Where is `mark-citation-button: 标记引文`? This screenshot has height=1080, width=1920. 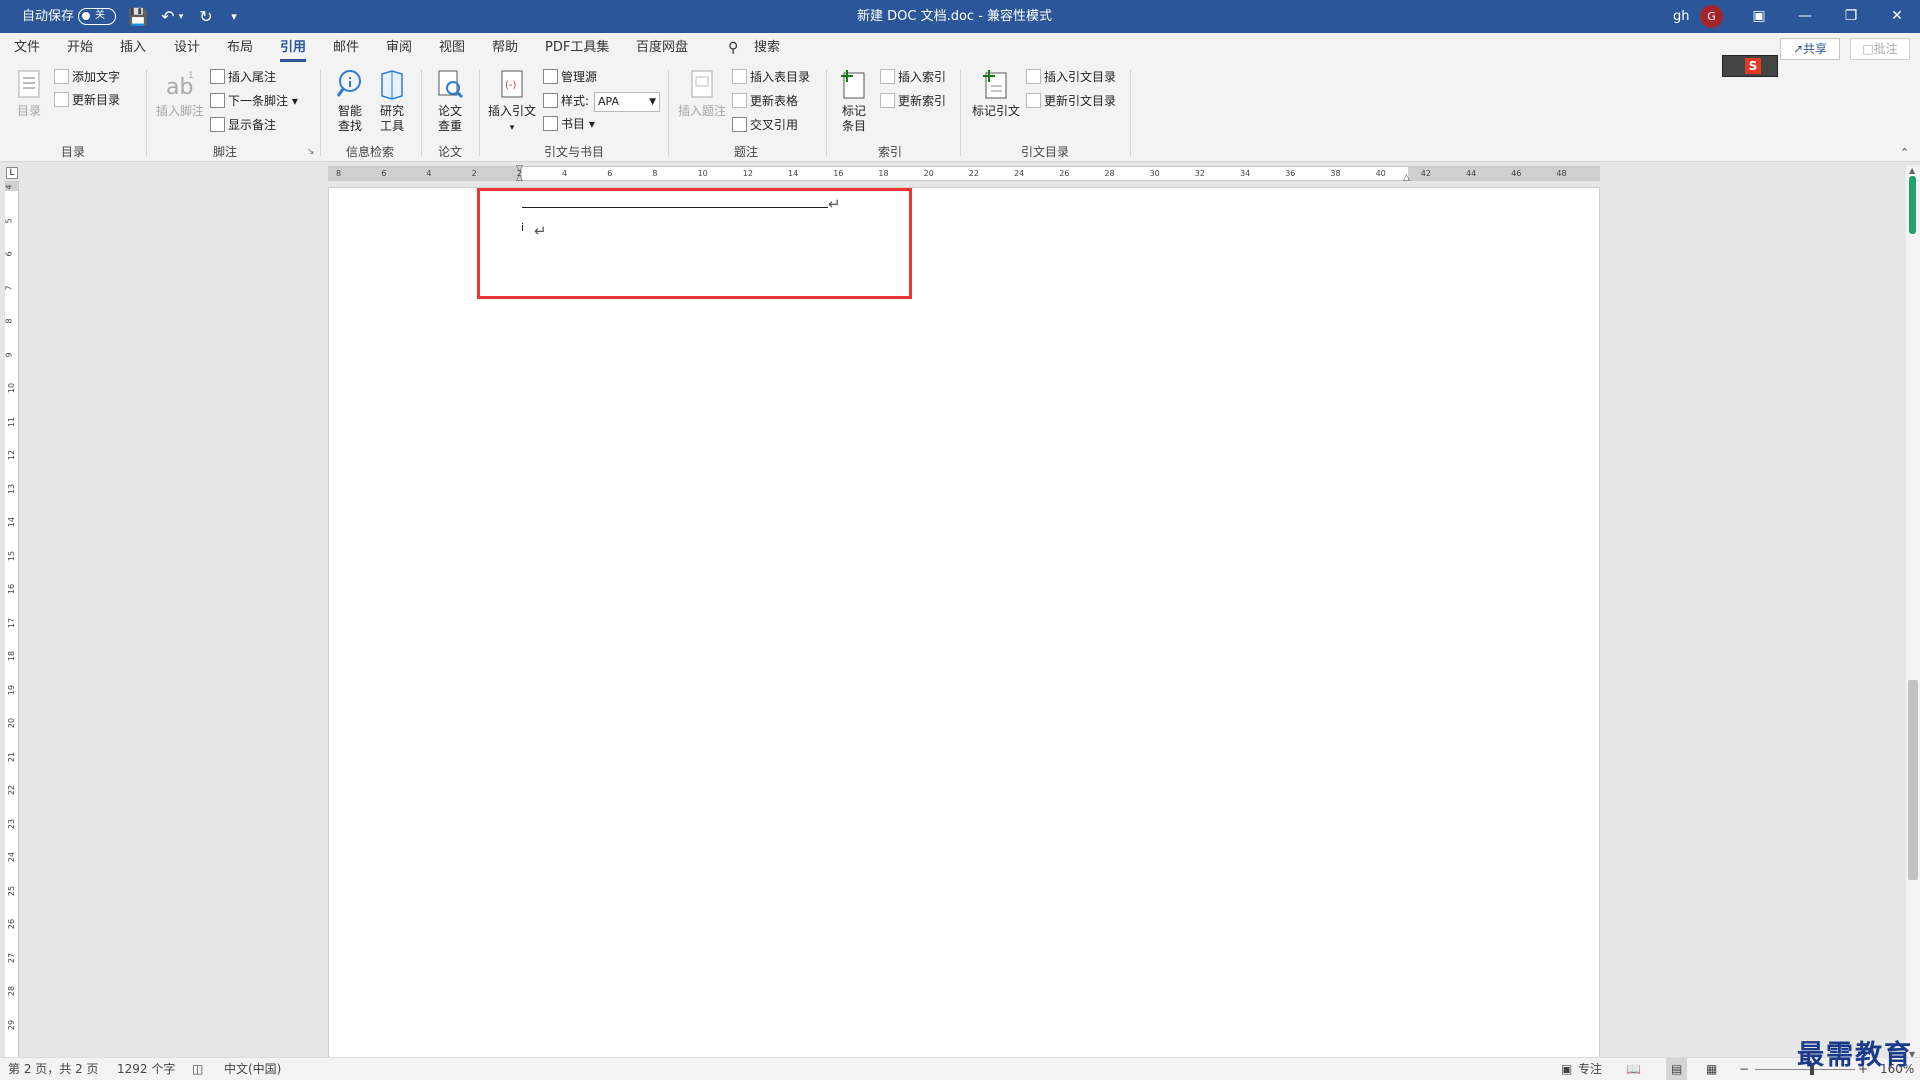
mark-citation-button: 标记引文 is located at coordinates (996, 93).